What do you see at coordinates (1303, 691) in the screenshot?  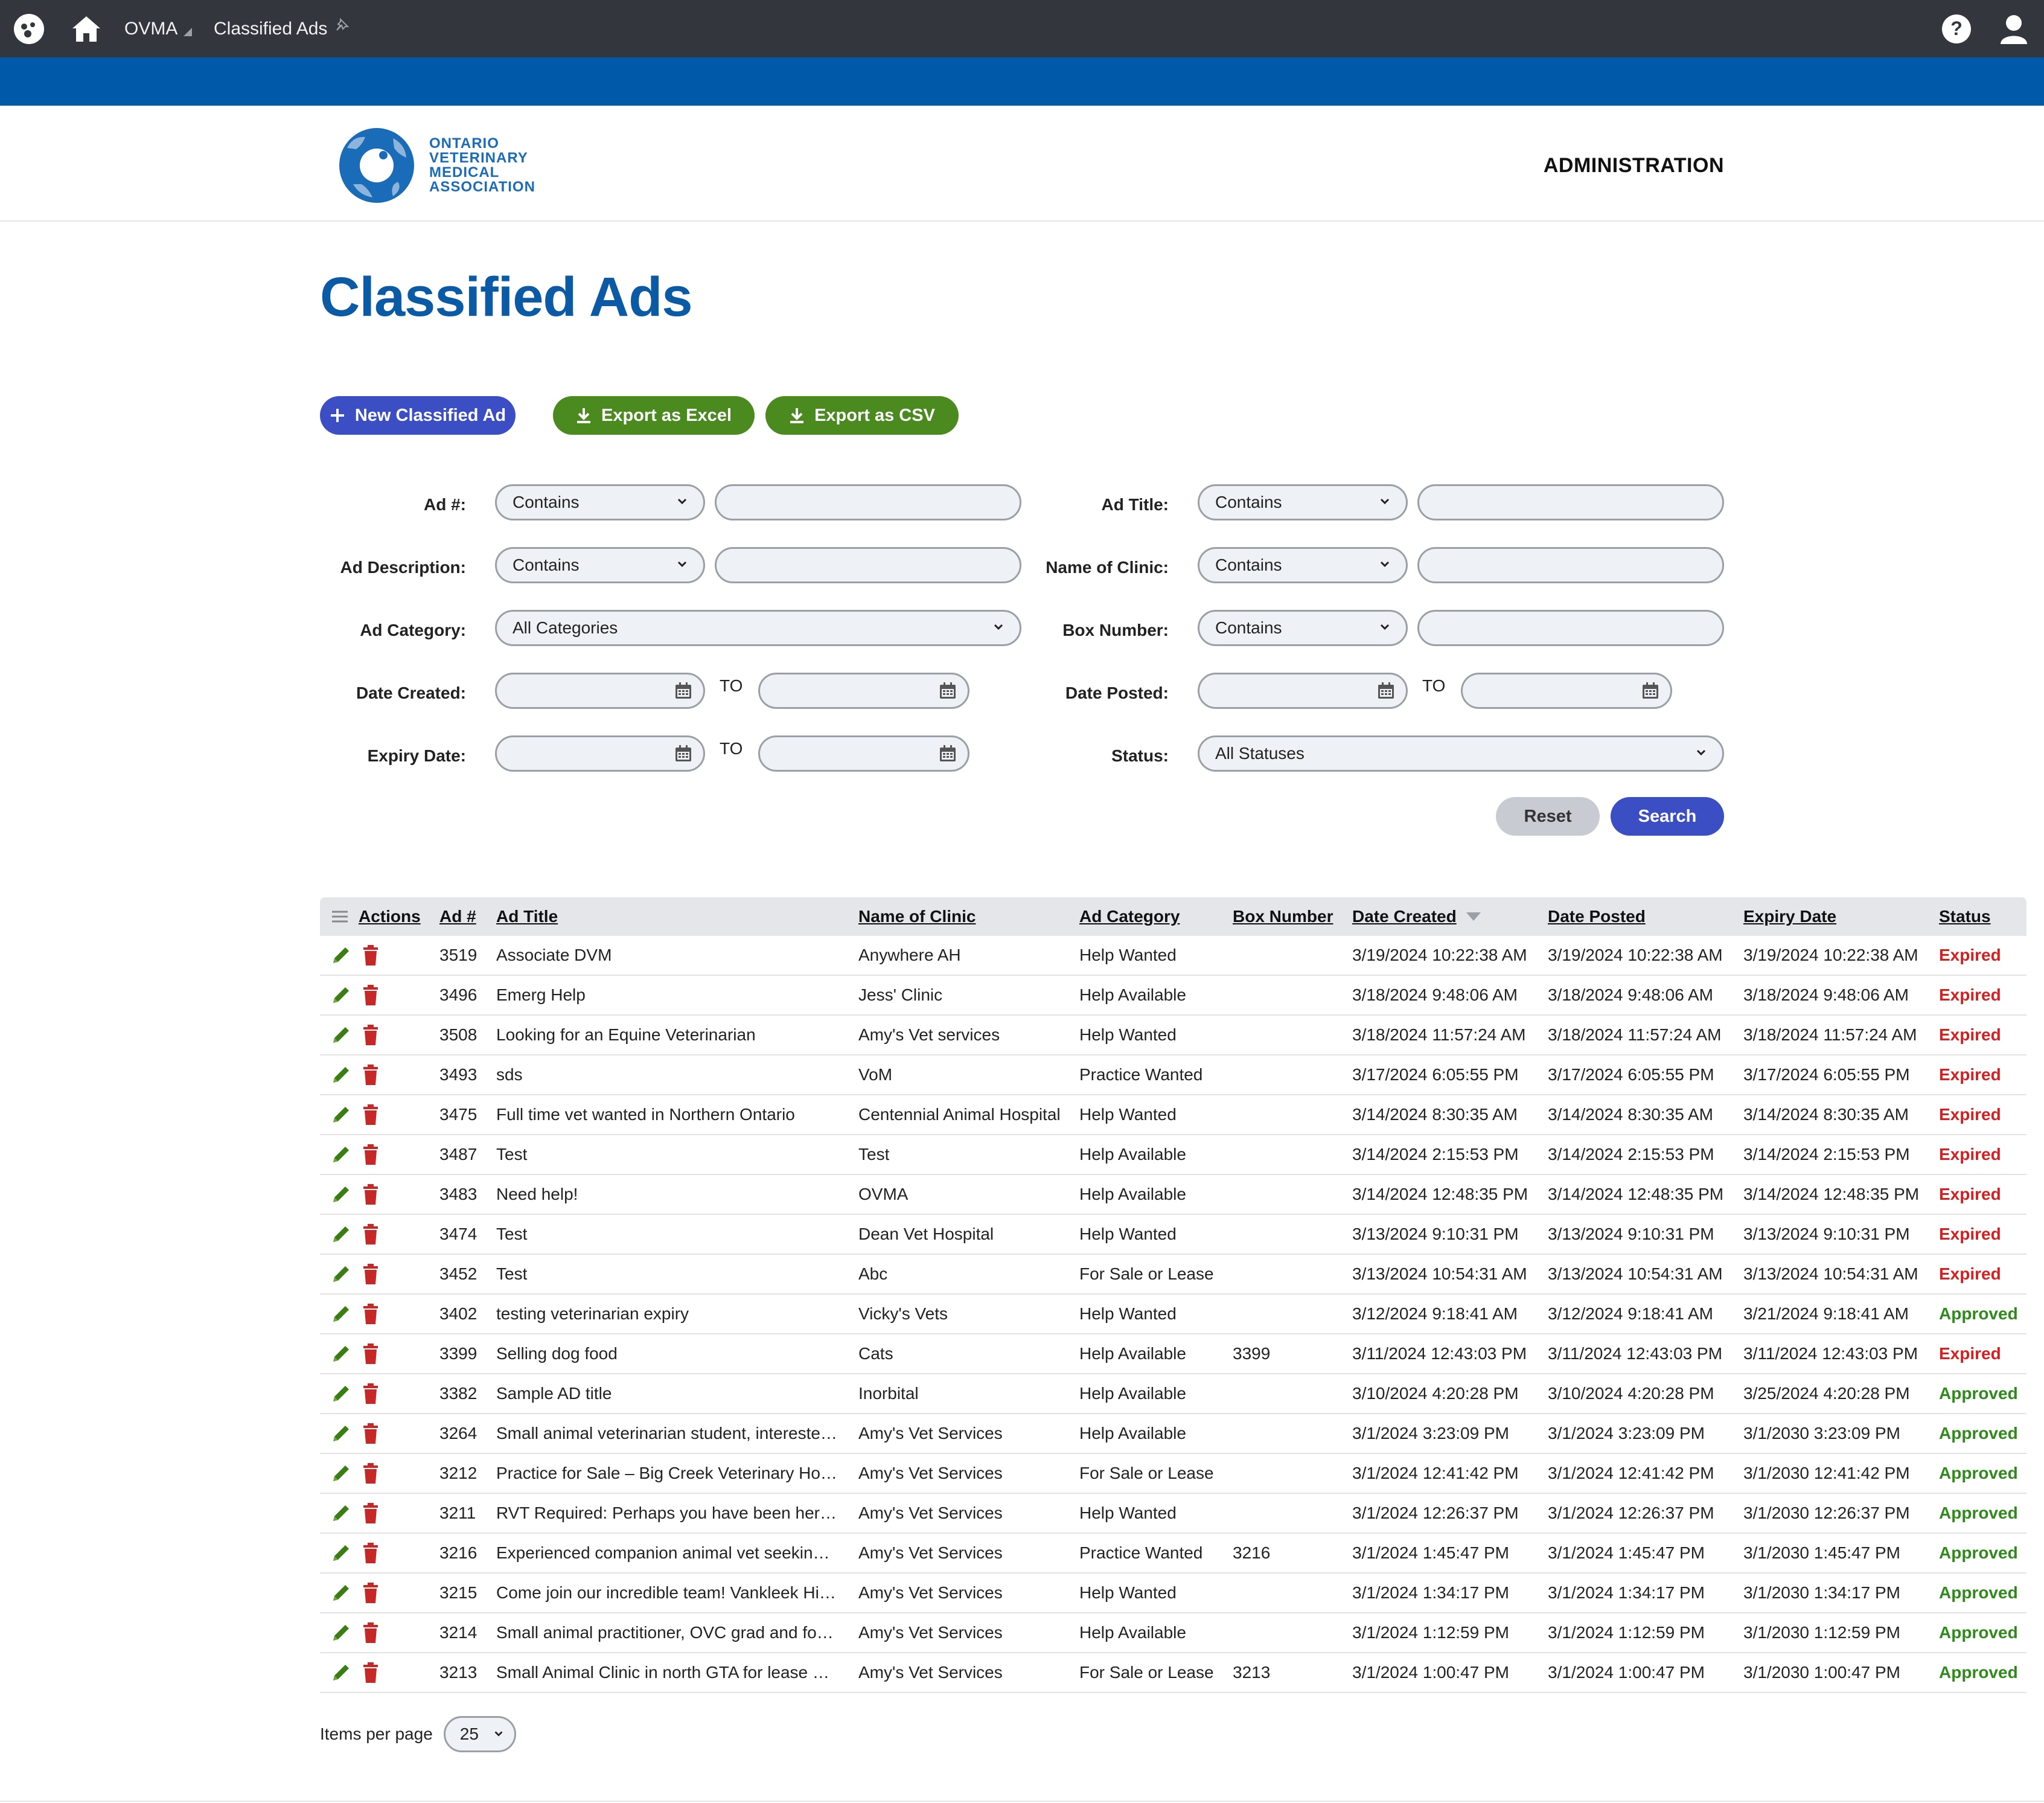 I see `date-posted-from-input` at bounding box center [1303, 691].